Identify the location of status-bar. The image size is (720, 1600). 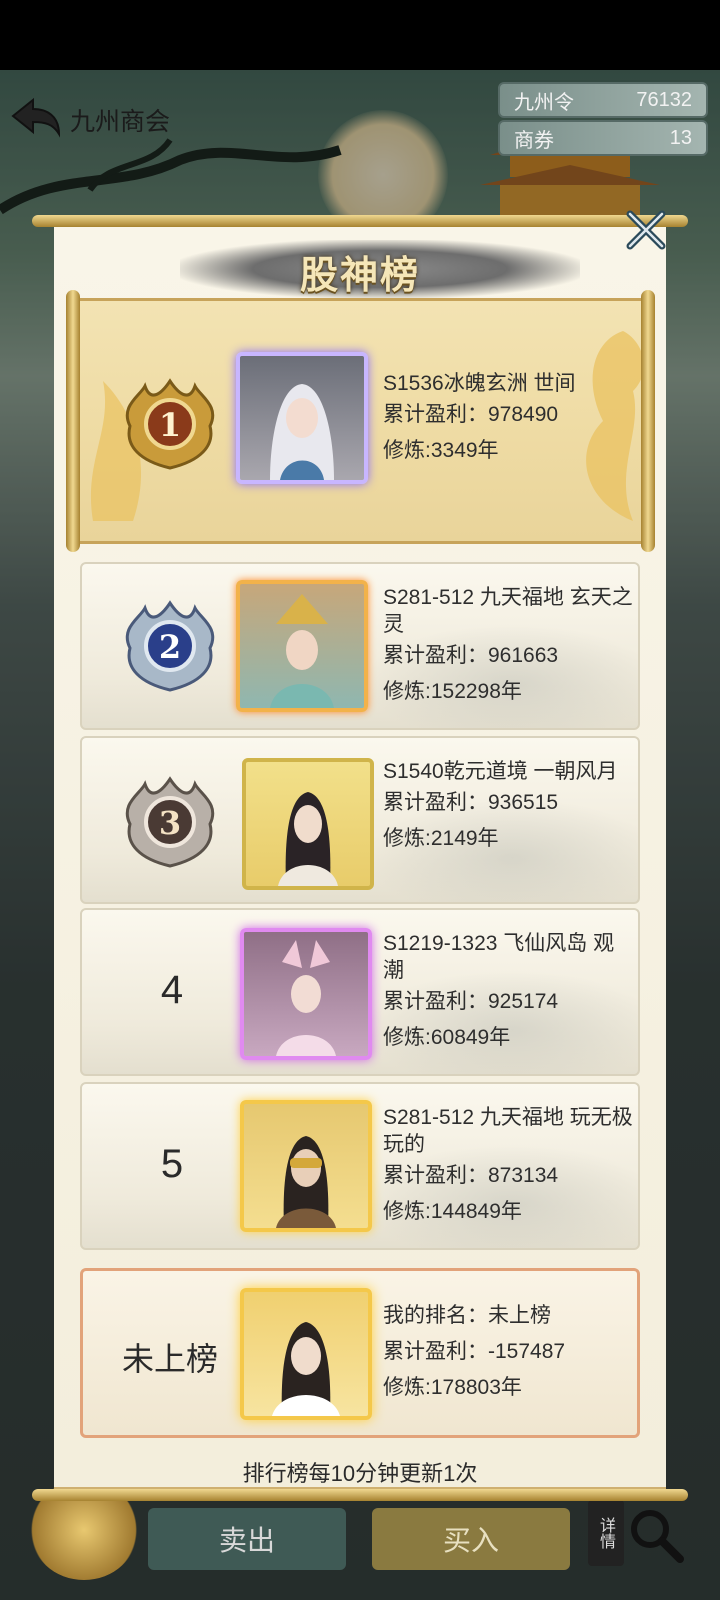
(360, 35).